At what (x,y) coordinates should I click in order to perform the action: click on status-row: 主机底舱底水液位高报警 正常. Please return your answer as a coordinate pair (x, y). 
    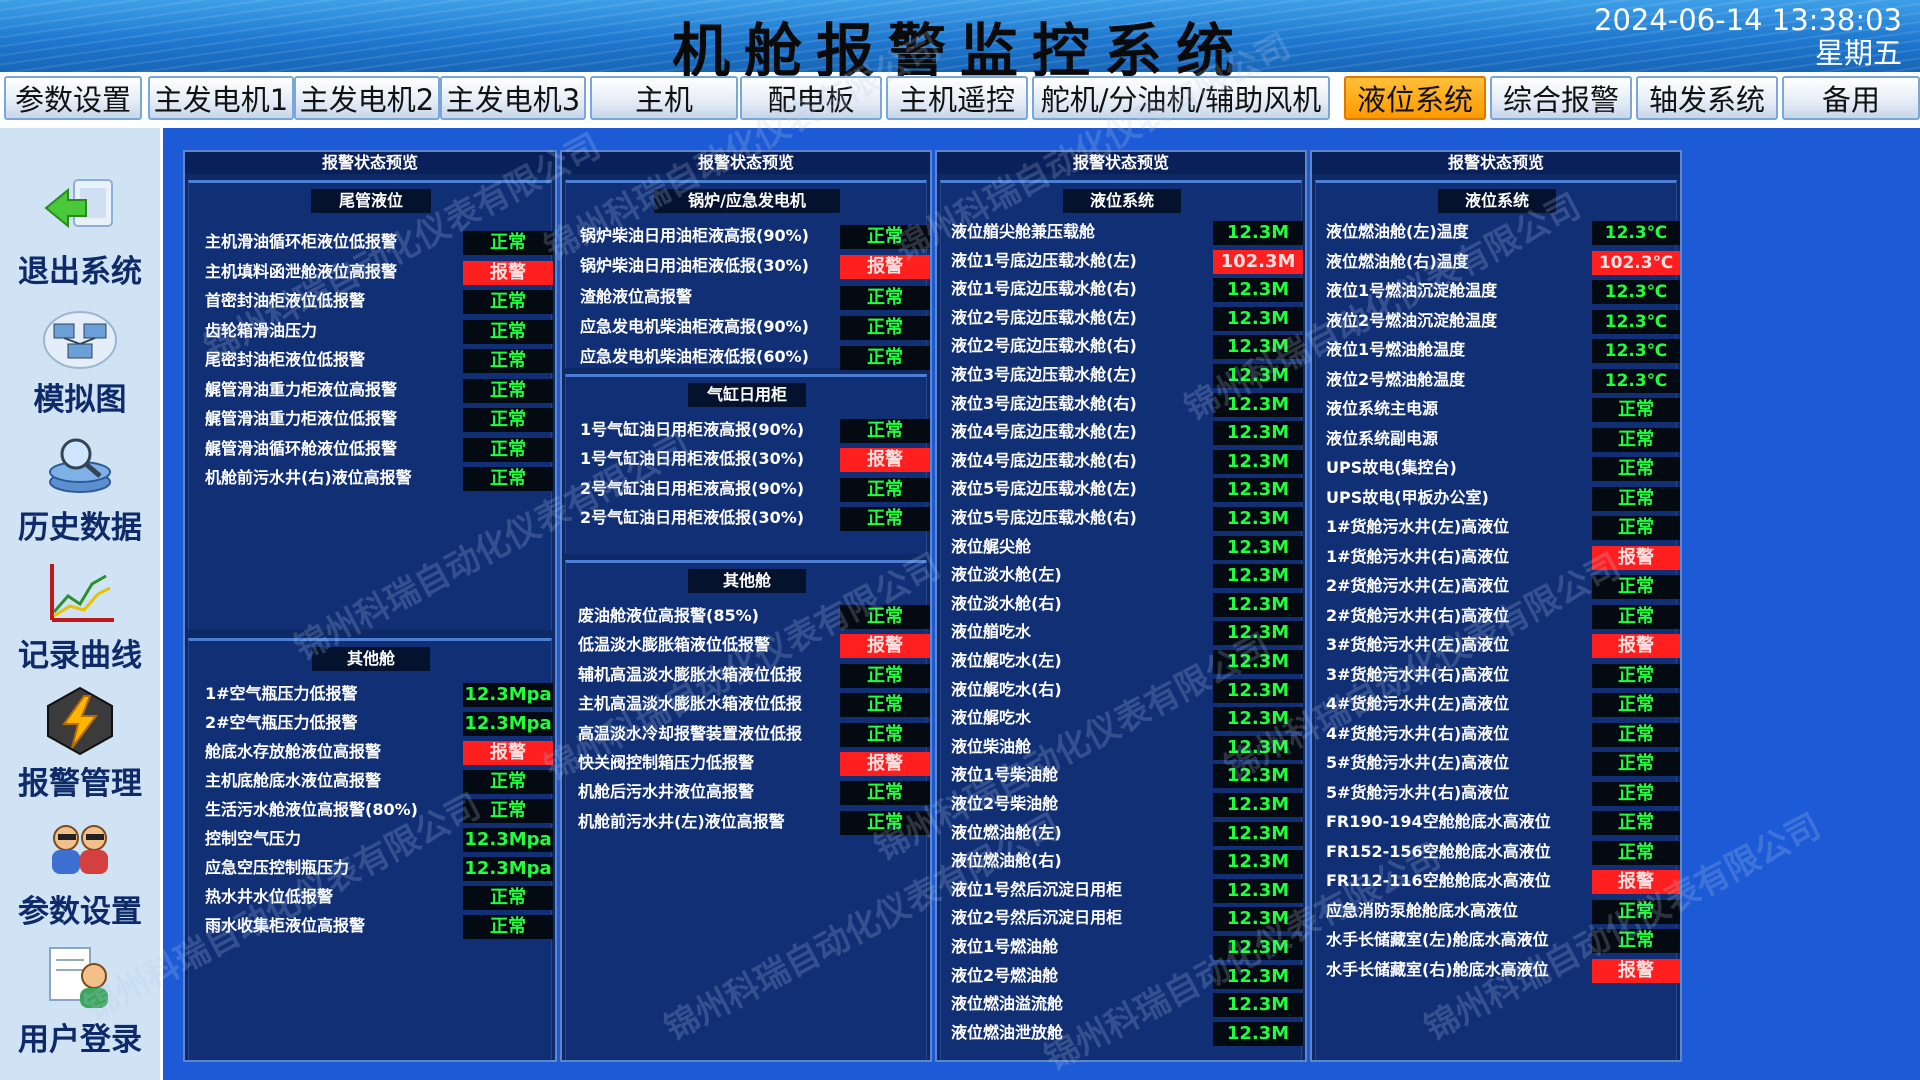
    Looking at the image, I should click on (371, 781).